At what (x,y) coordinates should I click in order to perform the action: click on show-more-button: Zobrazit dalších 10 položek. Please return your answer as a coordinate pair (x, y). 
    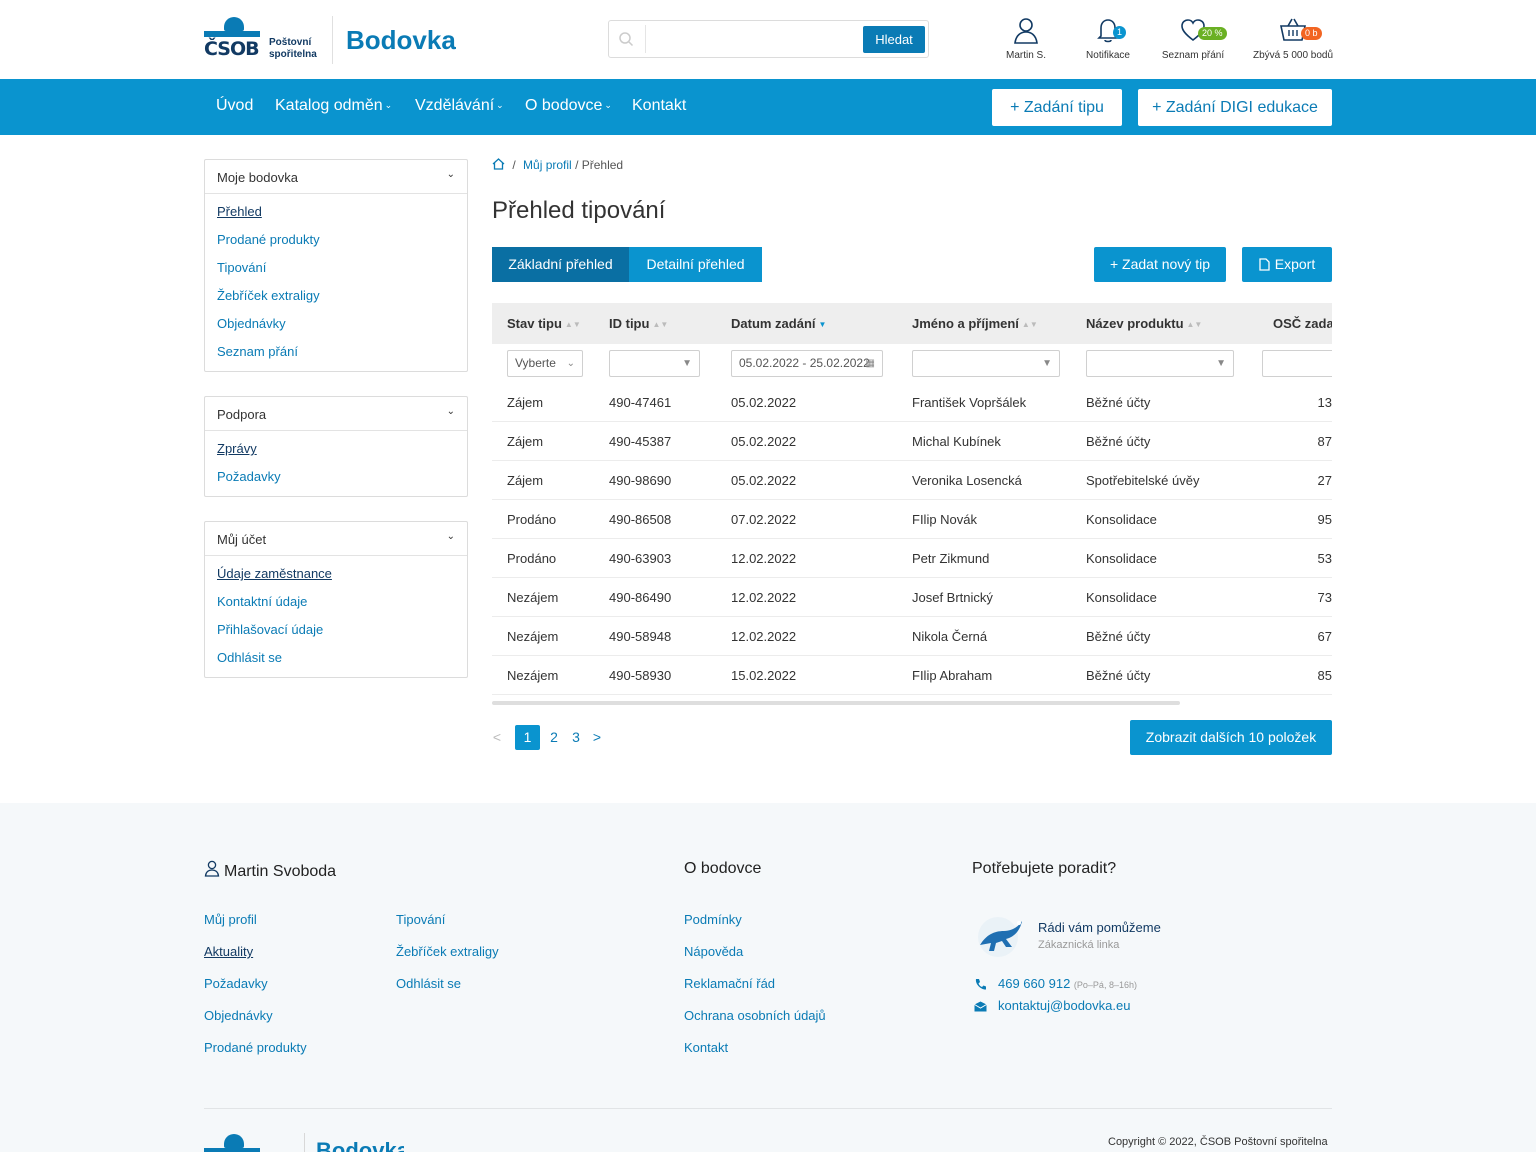
    Looking at the image, I should click on (1231, 737).